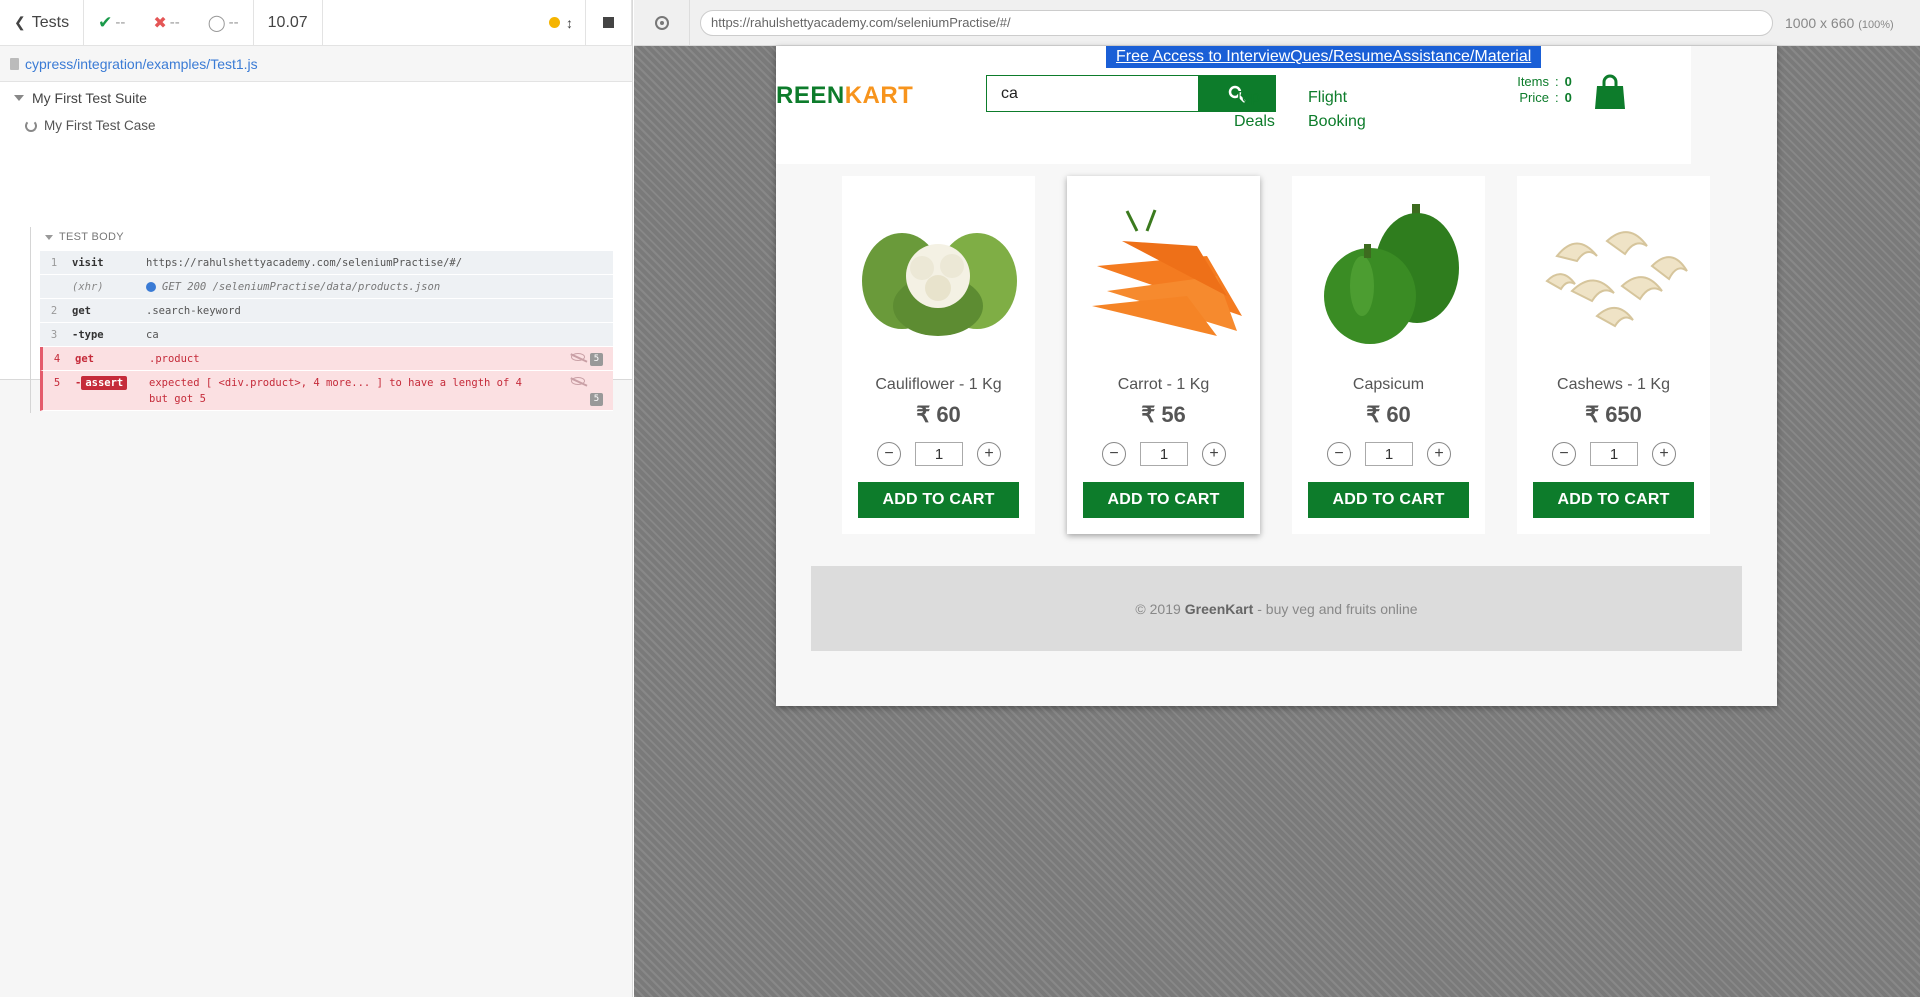 This screenshot has height=997, width=1920. I want to click on product-card: Cauliflower - 1 Kg ₹ 60 − + ADD TO CART, so click(938, 355).